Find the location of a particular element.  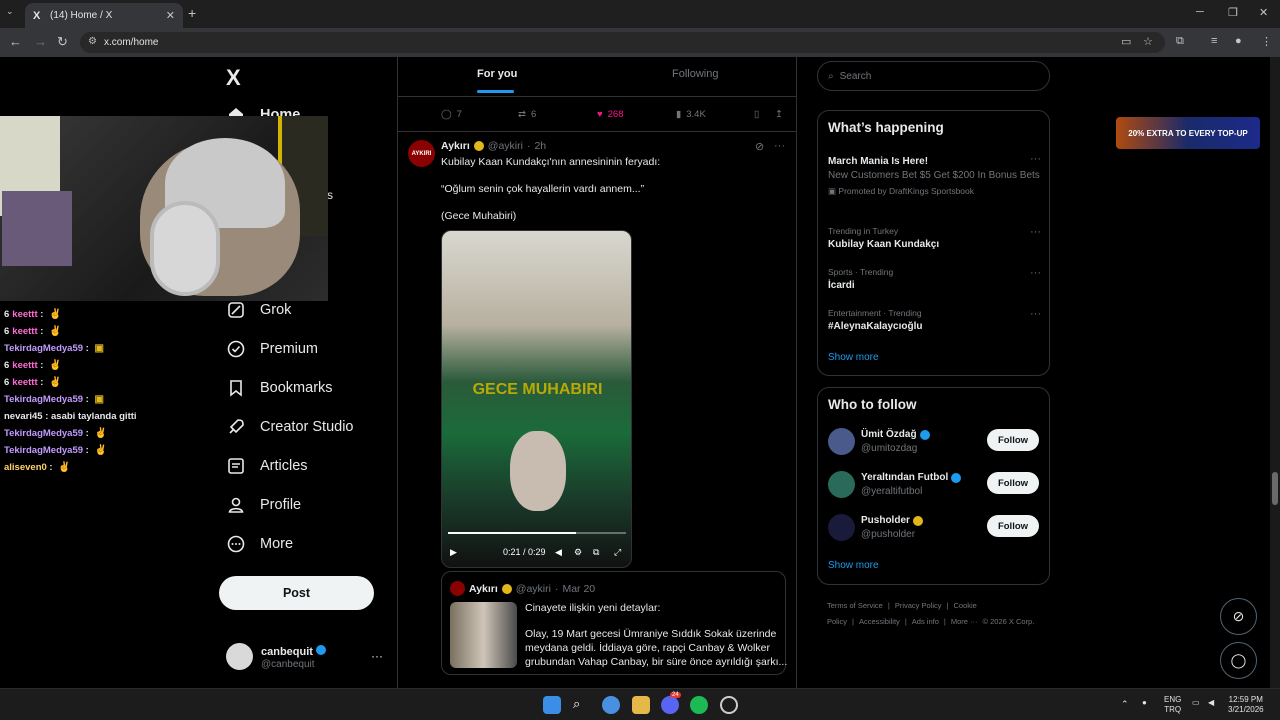

forward-icon: → is located at coordinates (40, 41).